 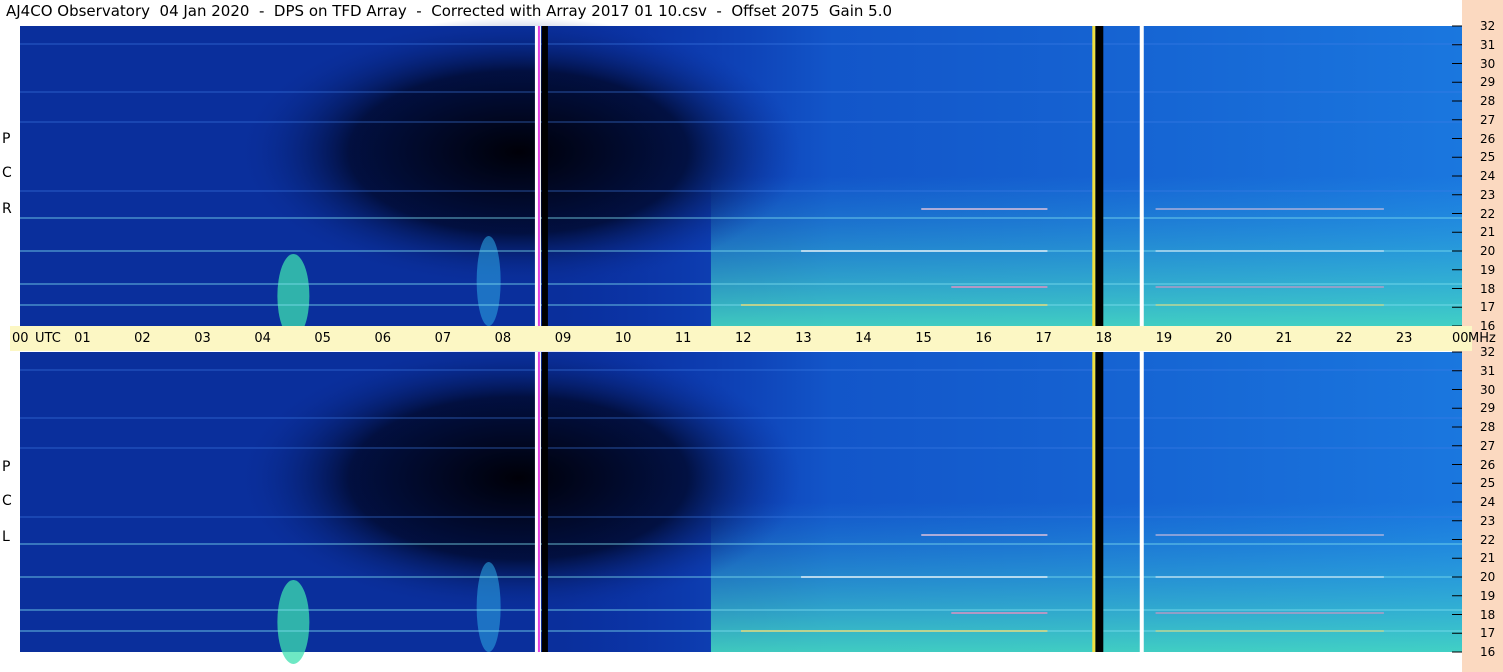 I want to click on rcp-frequency-tick-label: 17, so click(x=1488, y=307).